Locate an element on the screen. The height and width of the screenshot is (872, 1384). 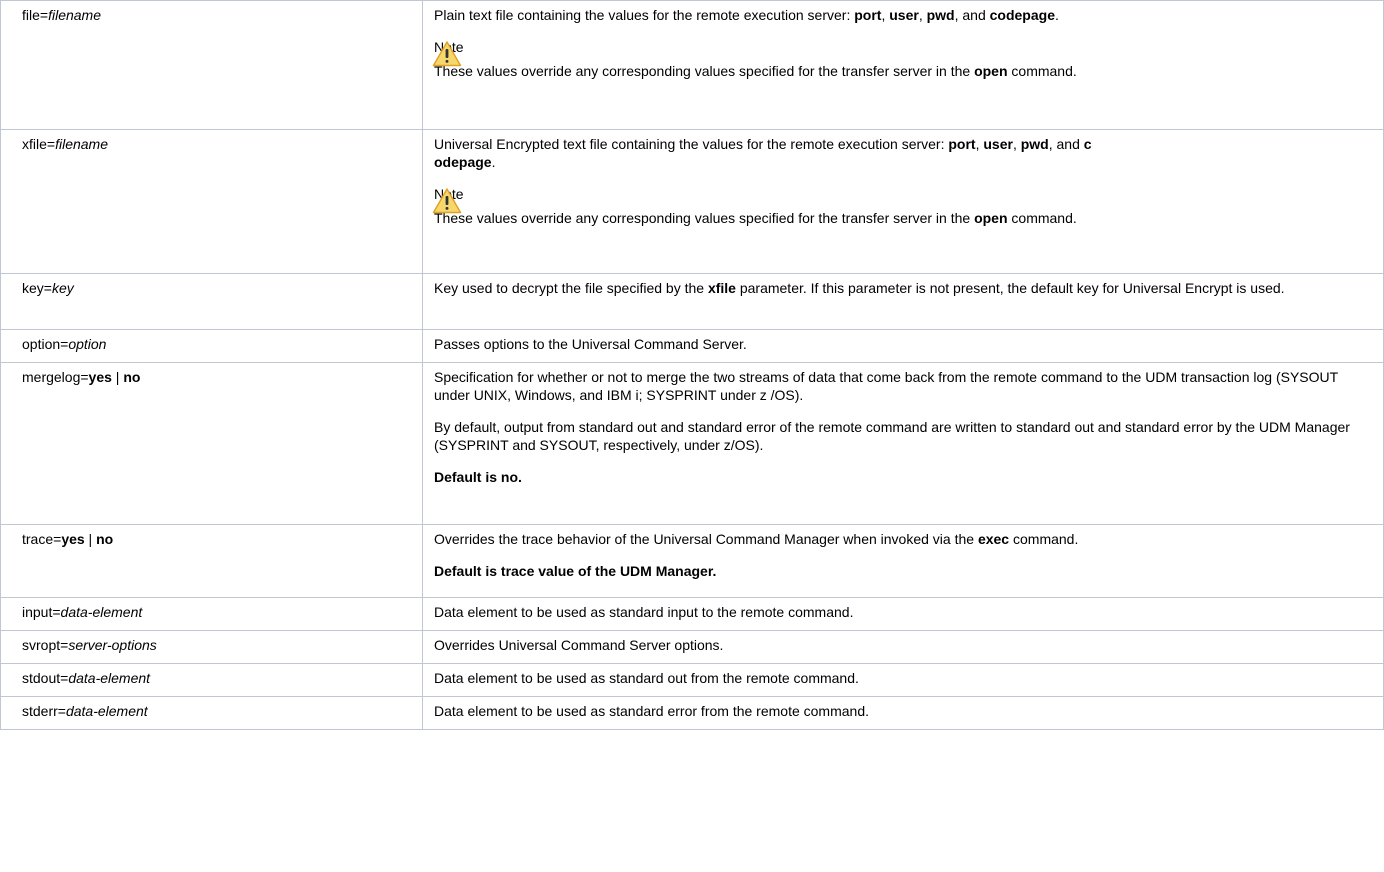
parameter-name: input= is located at coordinates (41, 612).